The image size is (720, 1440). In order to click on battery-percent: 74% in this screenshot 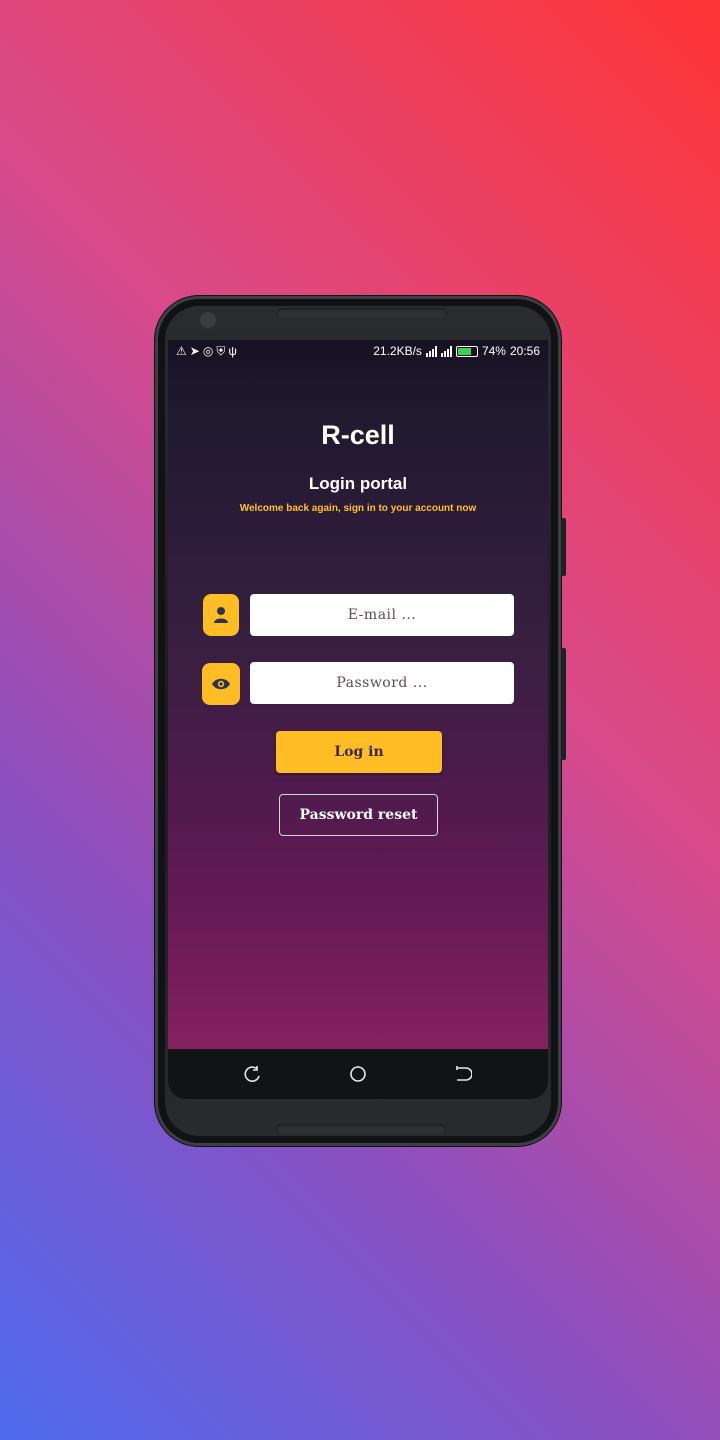, I will do `click(493, 351)`.